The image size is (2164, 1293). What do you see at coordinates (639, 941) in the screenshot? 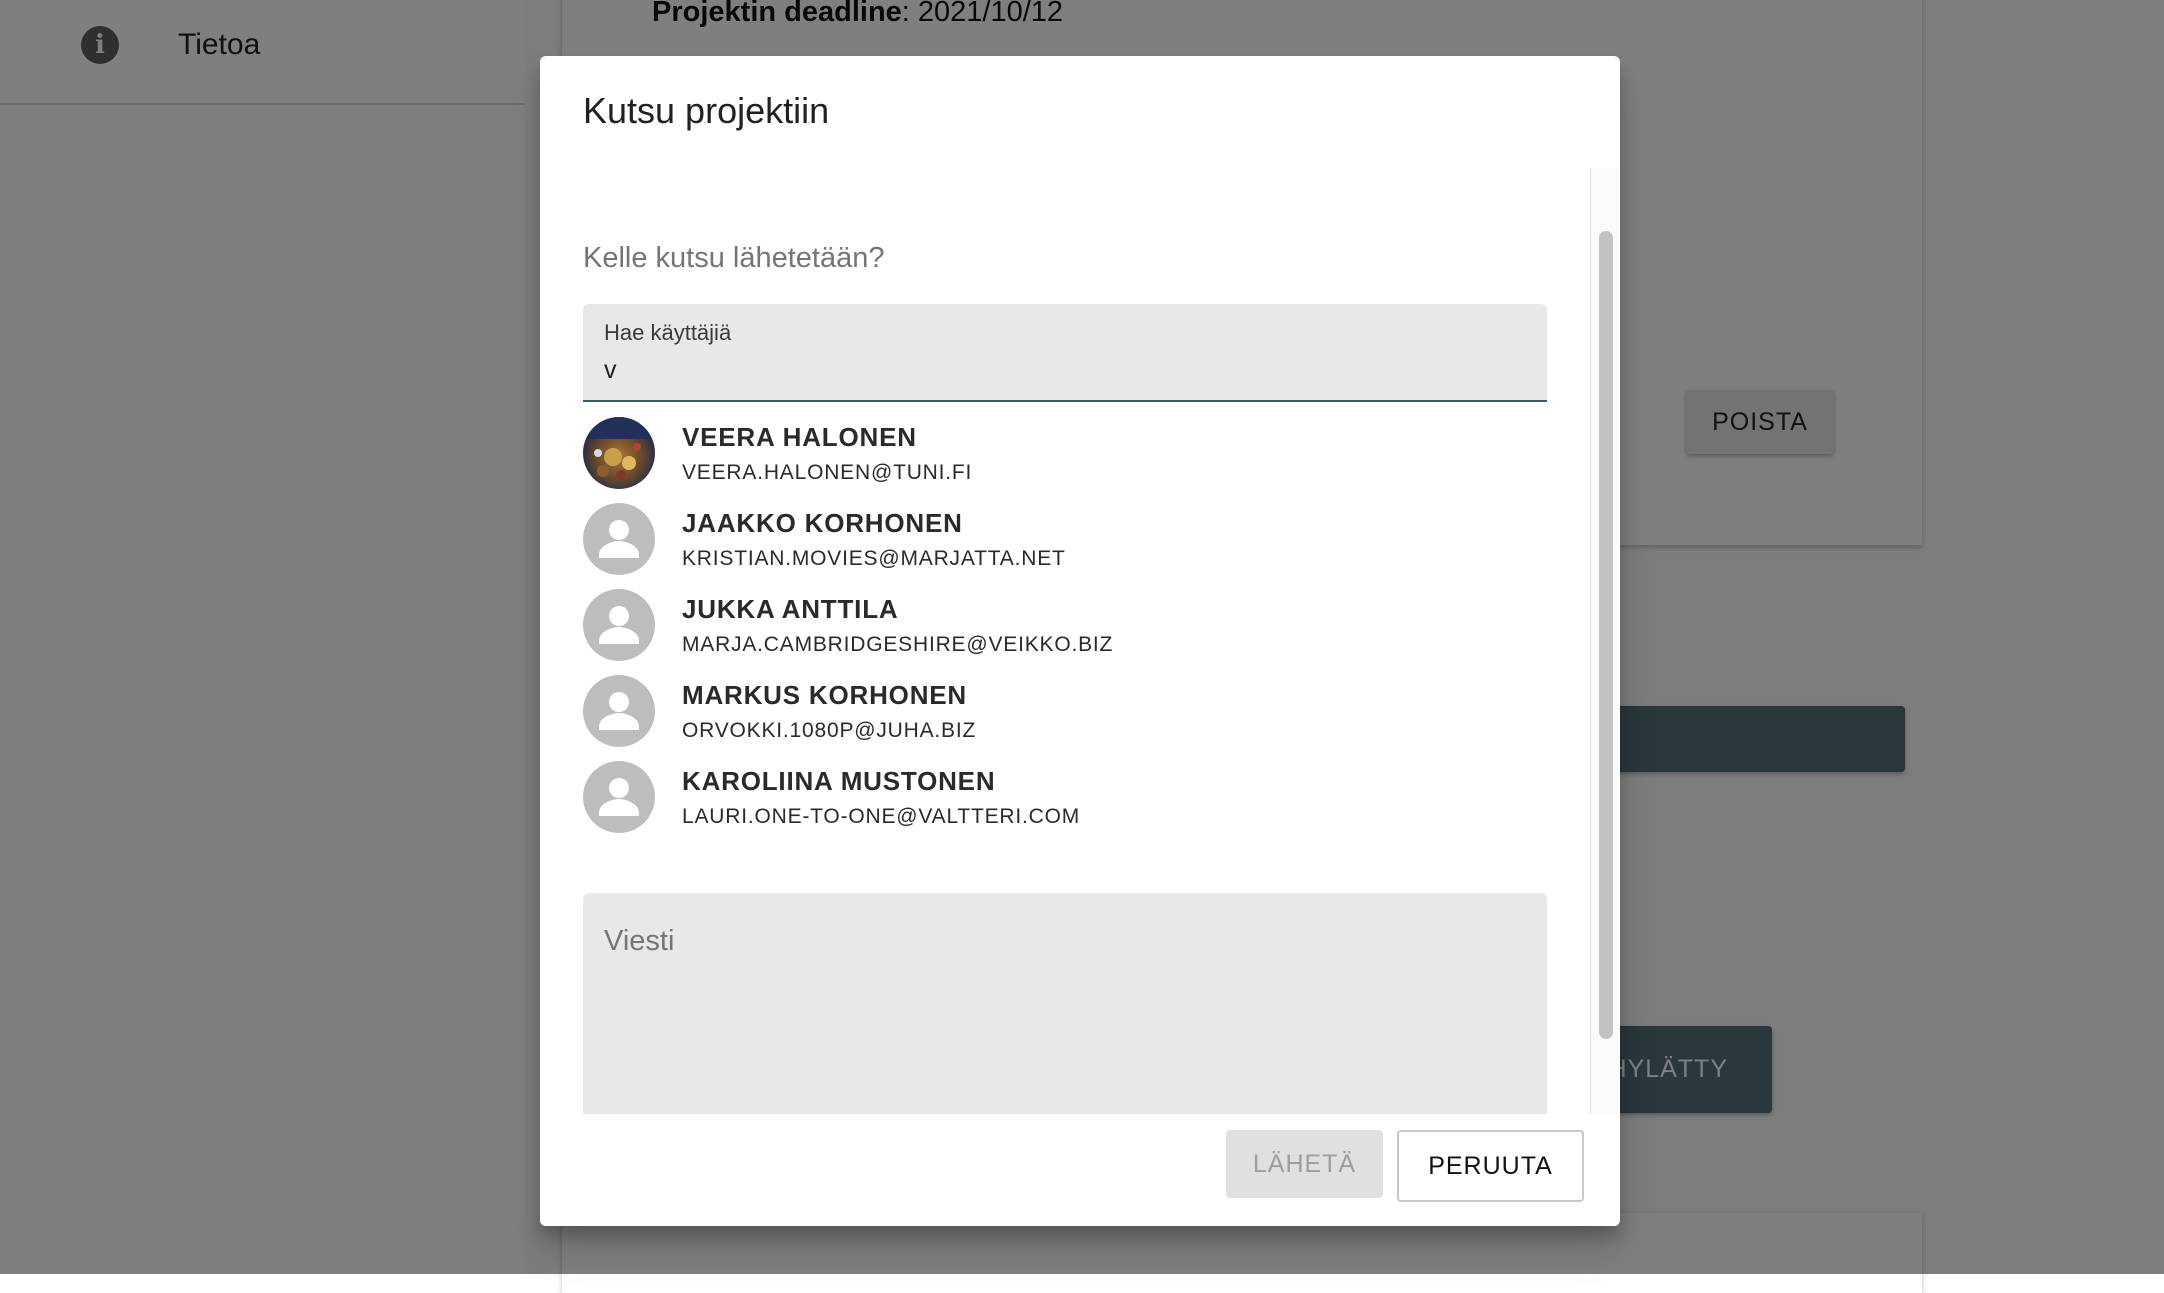
I see `message-placeholder: Viesti` at bounding box center [639, 941].